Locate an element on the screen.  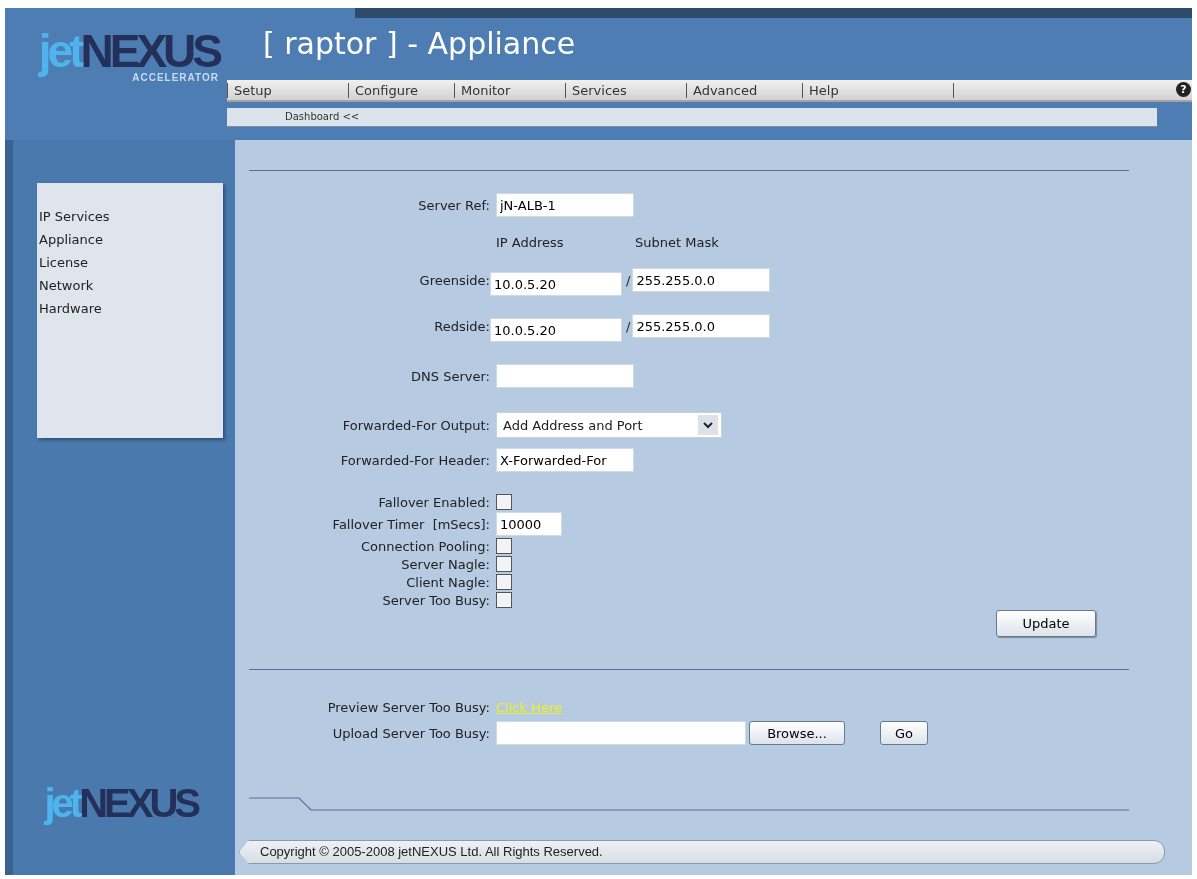
field-label: Server Too Busy: is located at coordinates (435, 600).